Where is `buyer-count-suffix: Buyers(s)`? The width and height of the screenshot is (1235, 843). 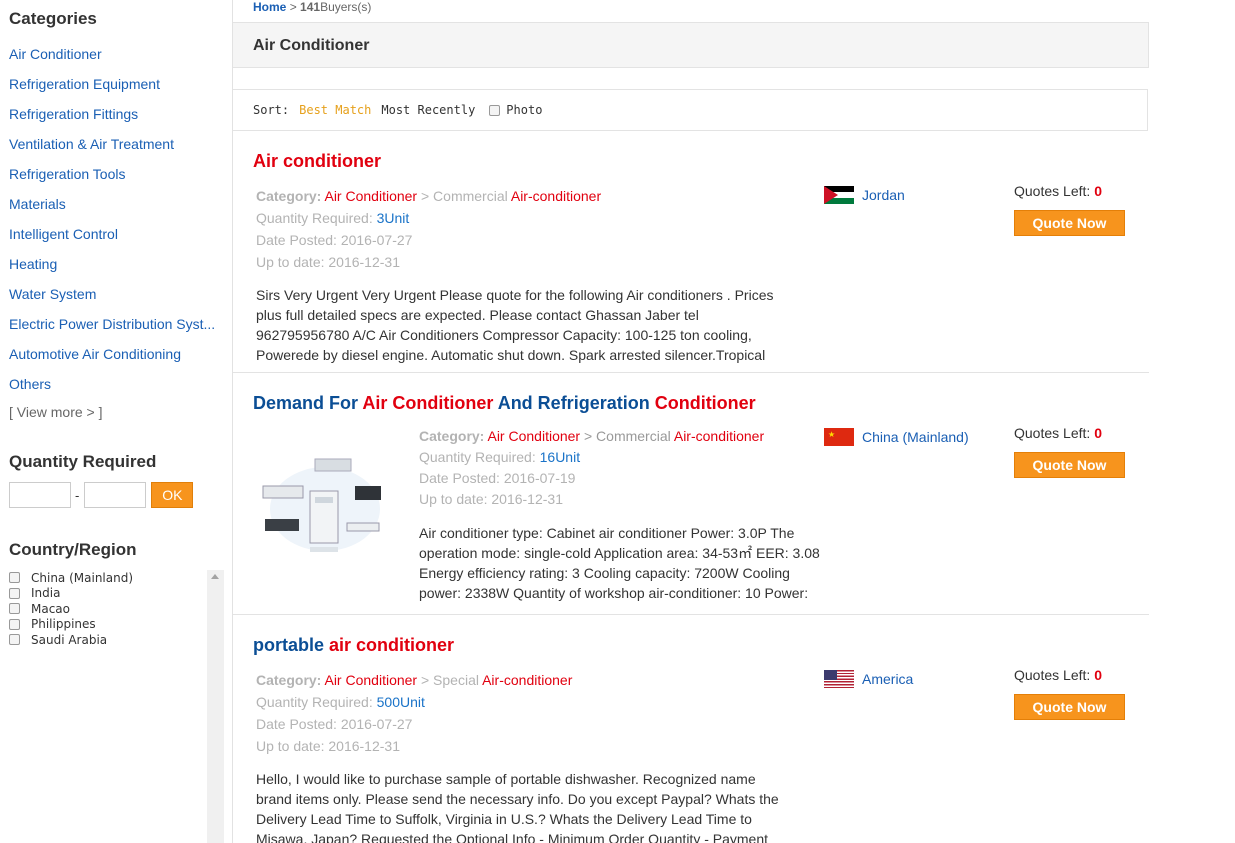
buyer-count-suffix: Buyers(s) is located at coordinates (346, 7).